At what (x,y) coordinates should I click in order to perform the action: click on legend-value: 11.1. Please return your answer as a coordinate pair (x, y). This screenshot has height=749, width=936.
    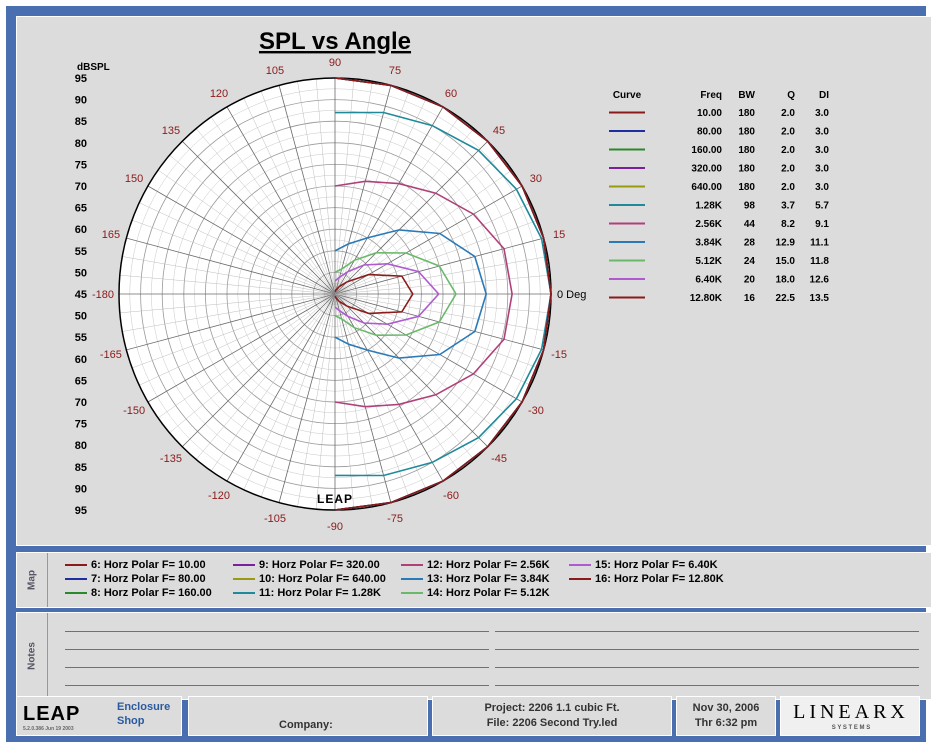
    Looking at the image, I should click on (819, 243).